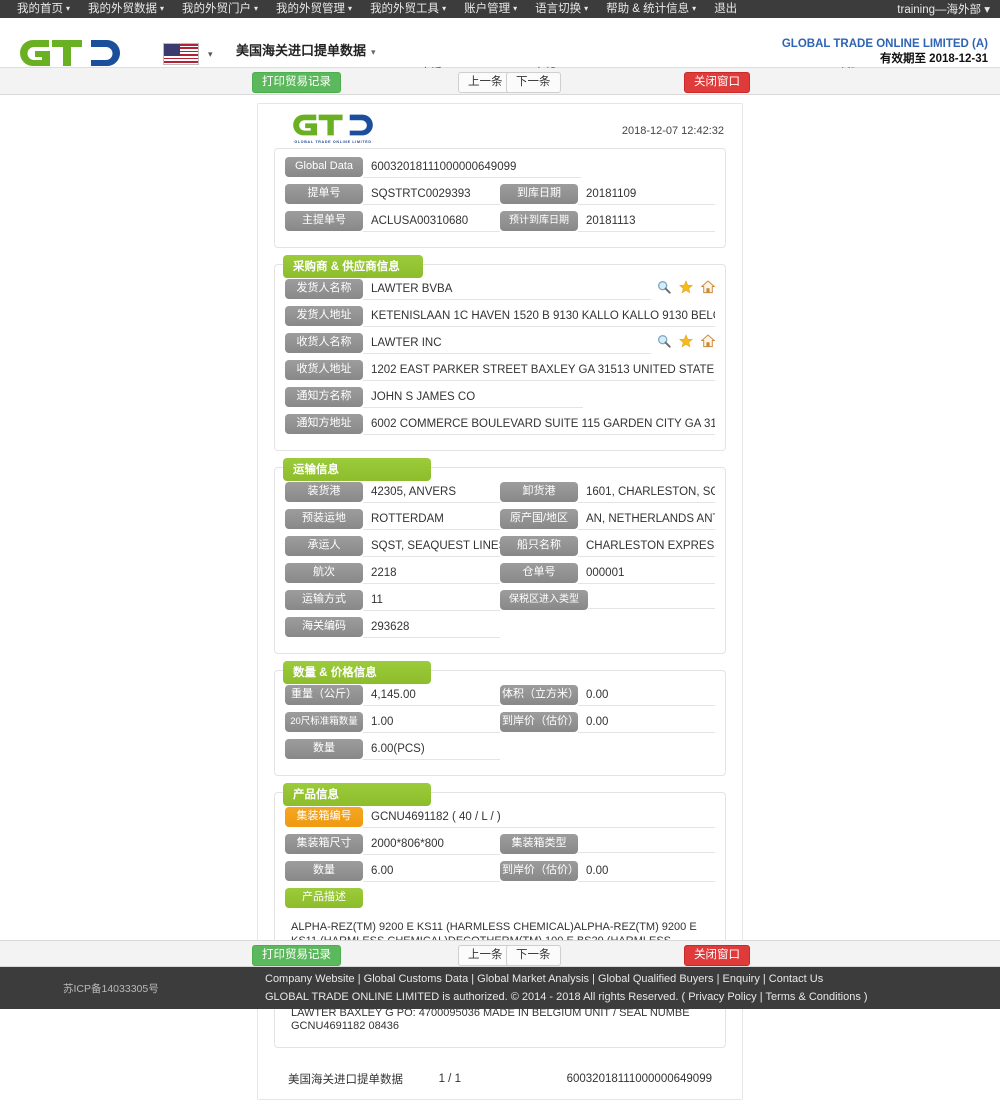 The height and width of the screenshot is (1100, 1000). What do you see at coordinates (431, 749) in the screenshot?
I see `field-value: 6.00(PCS)` at bounding box center [431, 749].